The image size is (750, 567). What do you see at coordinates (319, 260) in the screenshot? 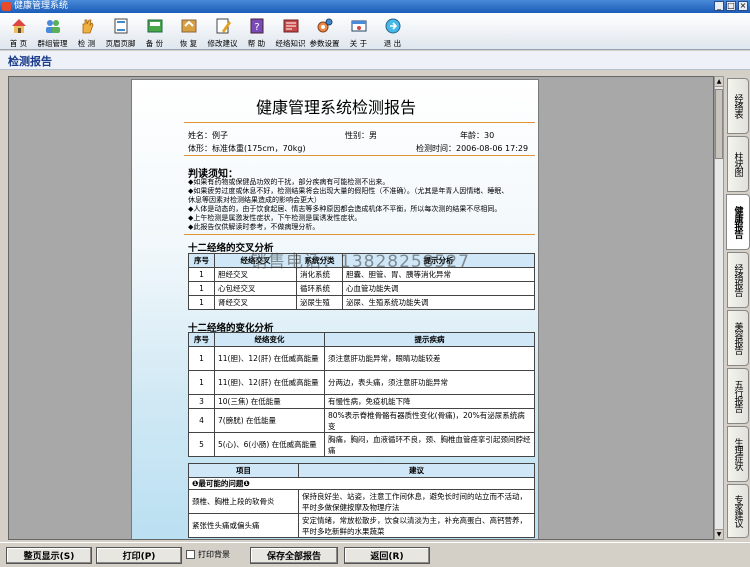
I see `table-header: 系统分类` at bounding box center [319, 260].